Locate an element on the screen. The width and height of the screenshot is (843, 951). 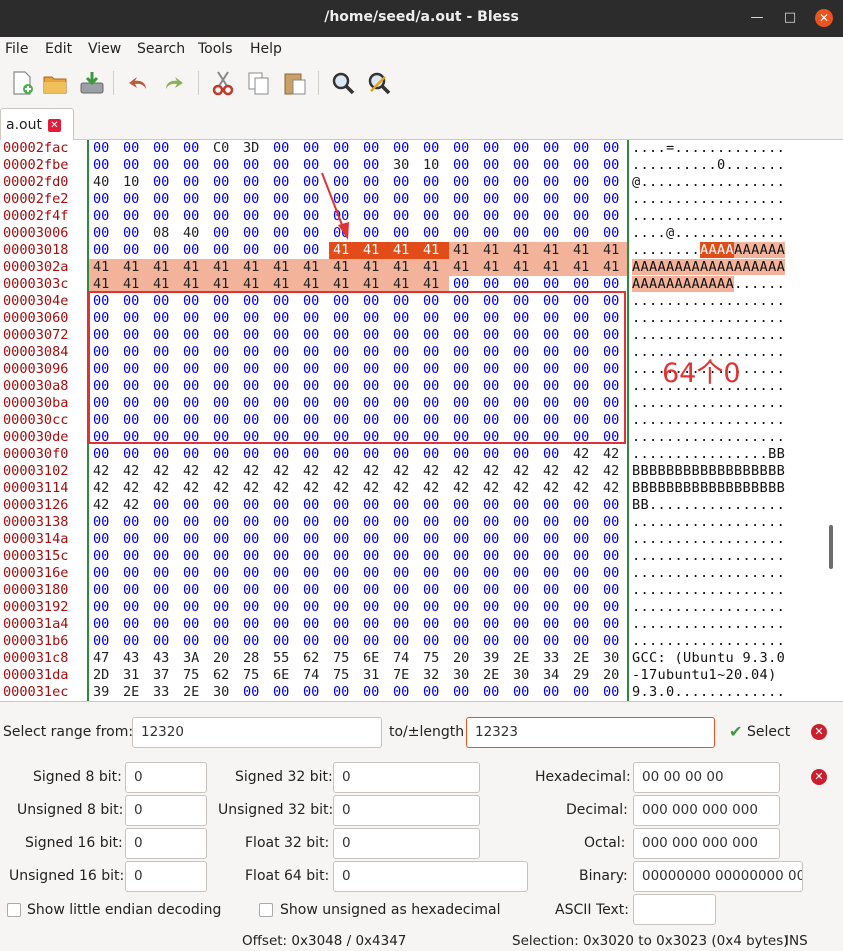
redo-icon is located at coordinates (174, 83).